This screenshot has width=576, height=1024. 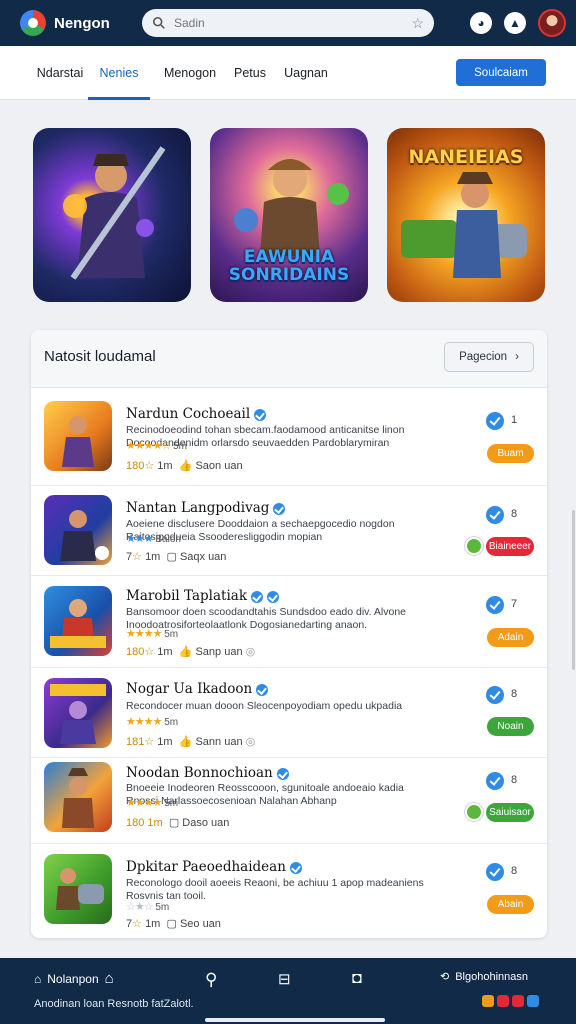 I want to click on app-meta: 180 1m ▢ Daso uan, so click(x=177, y=822).